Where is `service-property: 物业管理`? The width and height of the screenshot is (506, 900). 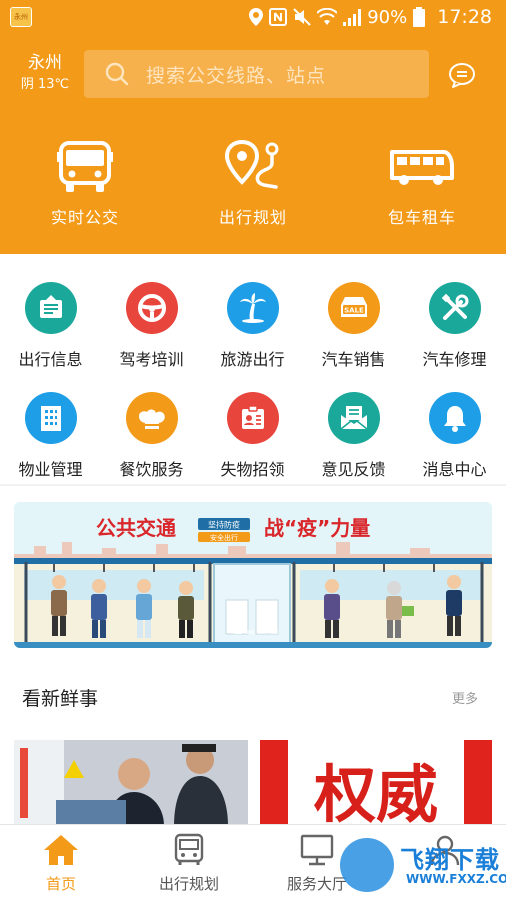
service-property: 物业管理 is located at coordinates (50, 421).